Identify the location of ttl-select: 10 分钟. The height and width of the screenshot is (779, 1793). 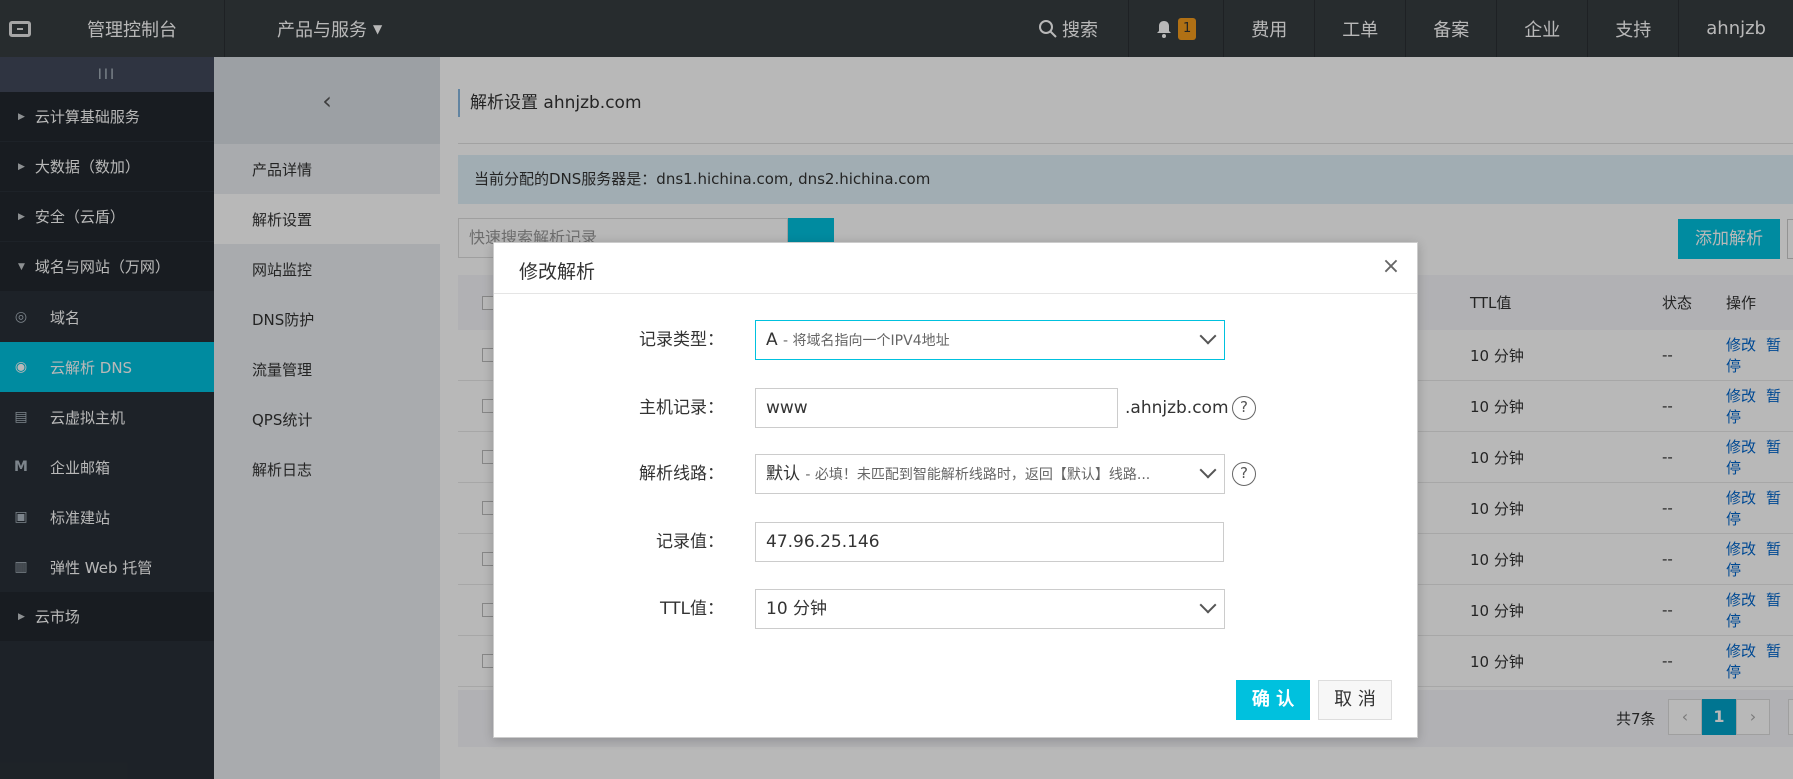
(990, 609).